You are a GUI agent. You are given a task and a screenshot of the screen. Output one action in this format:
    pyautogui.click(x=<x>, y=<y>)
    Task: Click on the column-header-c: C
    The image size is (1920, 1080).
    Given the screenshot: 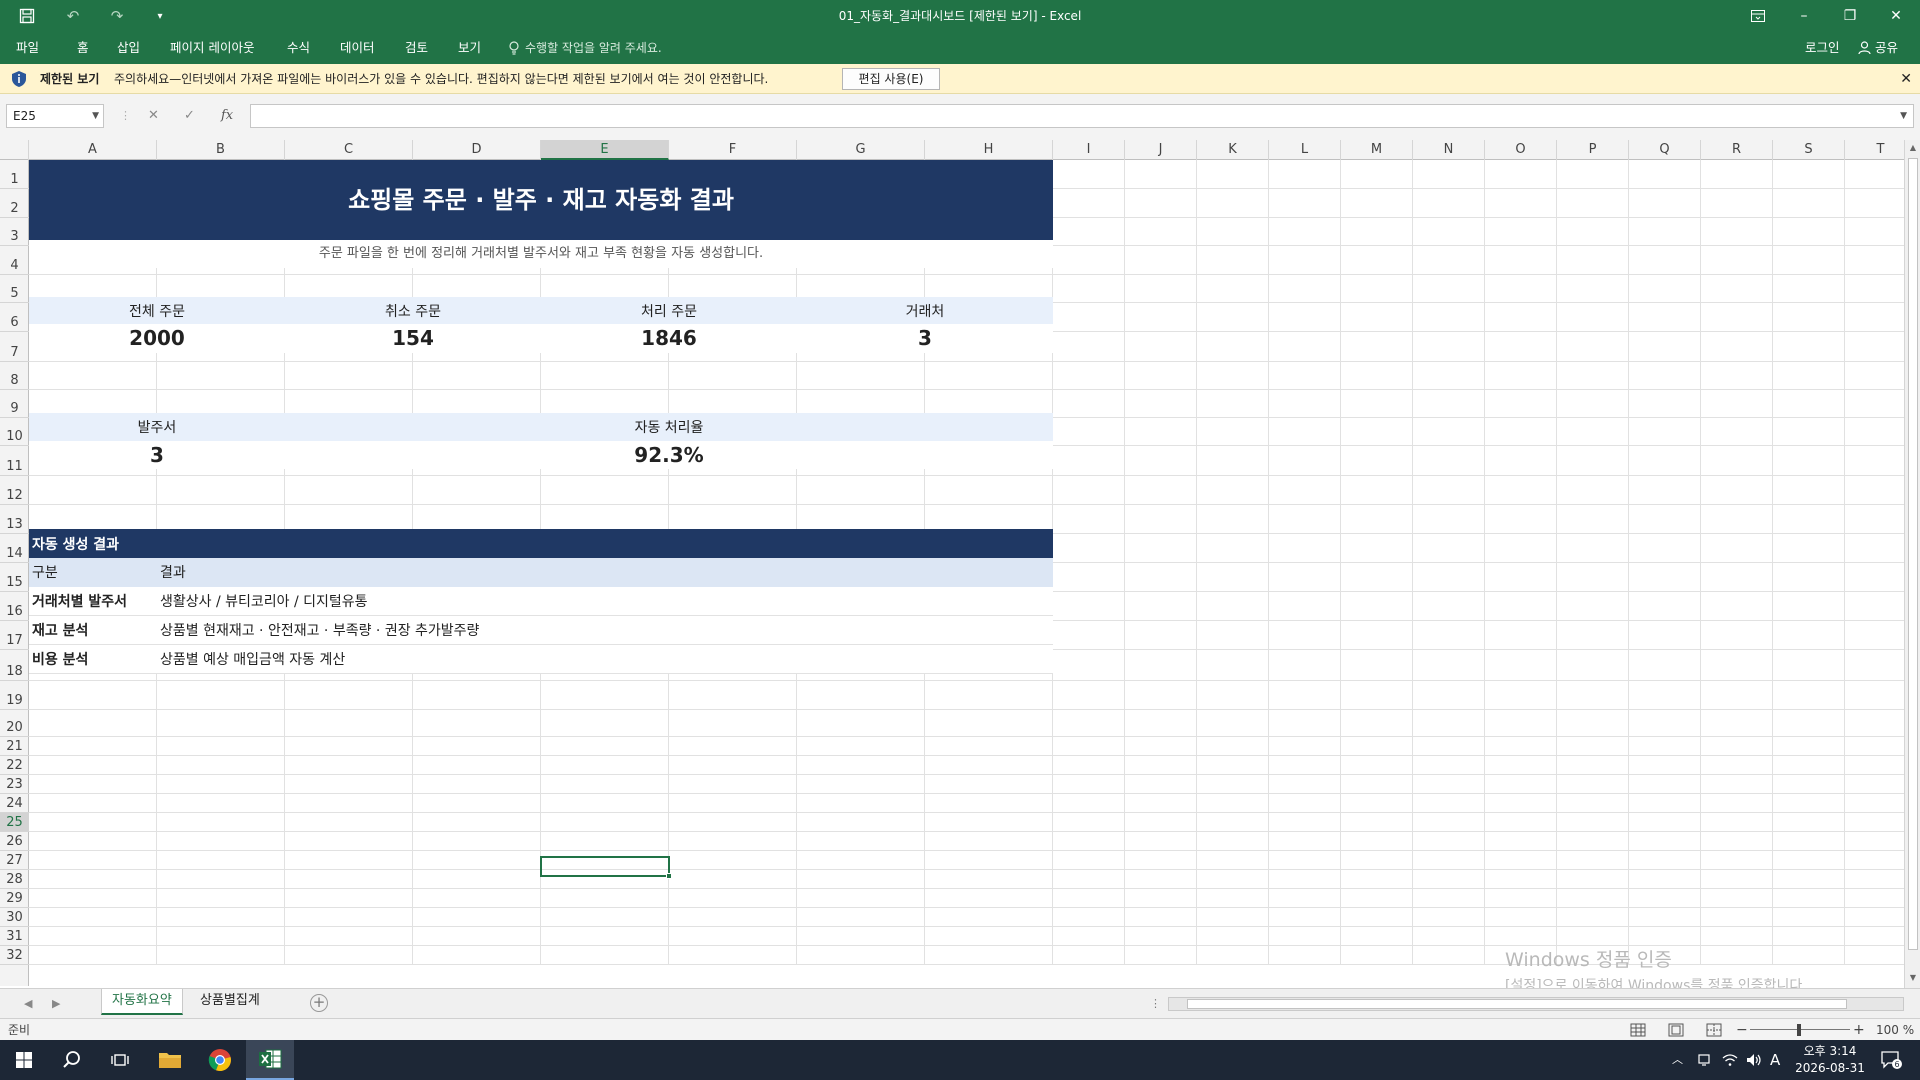 What is the action you would take?
    pyautogui.click(x=349, y=150)
    